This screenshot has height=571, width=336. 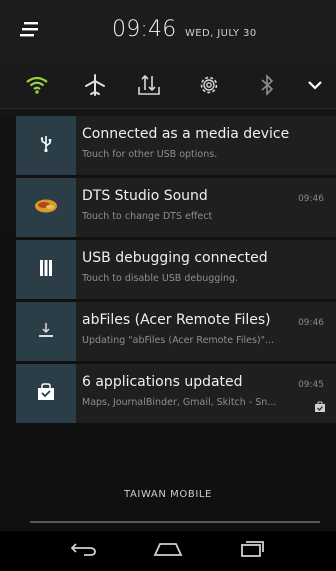 I want to click on navigation-bar, so click(x=168, y=551).